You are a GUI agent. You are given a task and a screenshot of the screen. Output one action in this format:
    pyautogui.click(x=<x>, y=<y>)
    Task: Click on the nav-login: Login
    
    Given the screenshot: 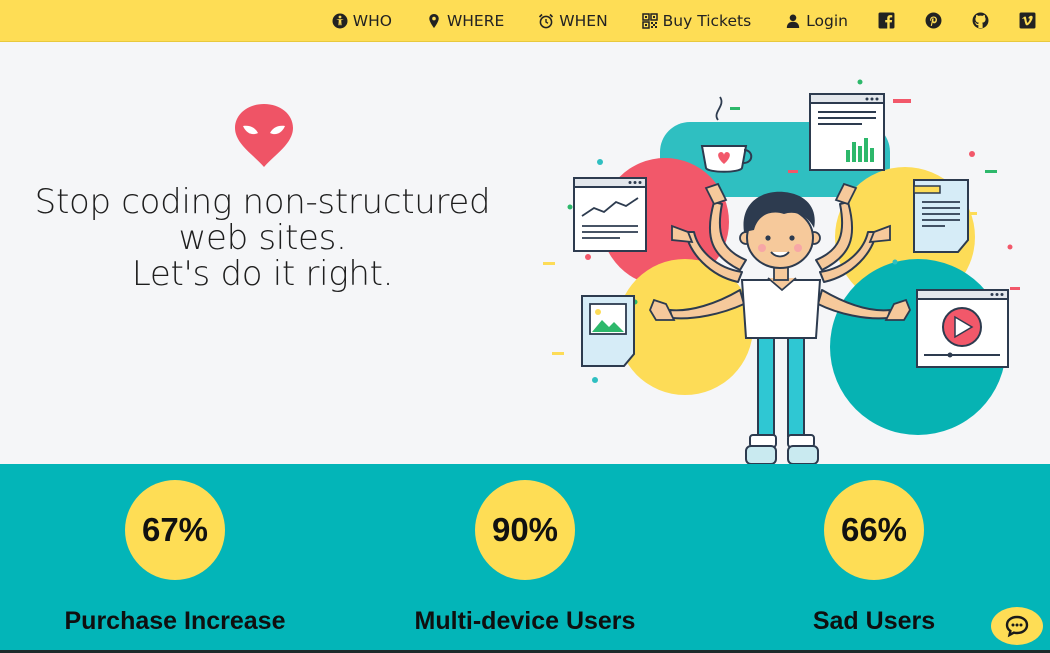 What is the action you would take?
    pyautogui.click(x=816, y=21)
    